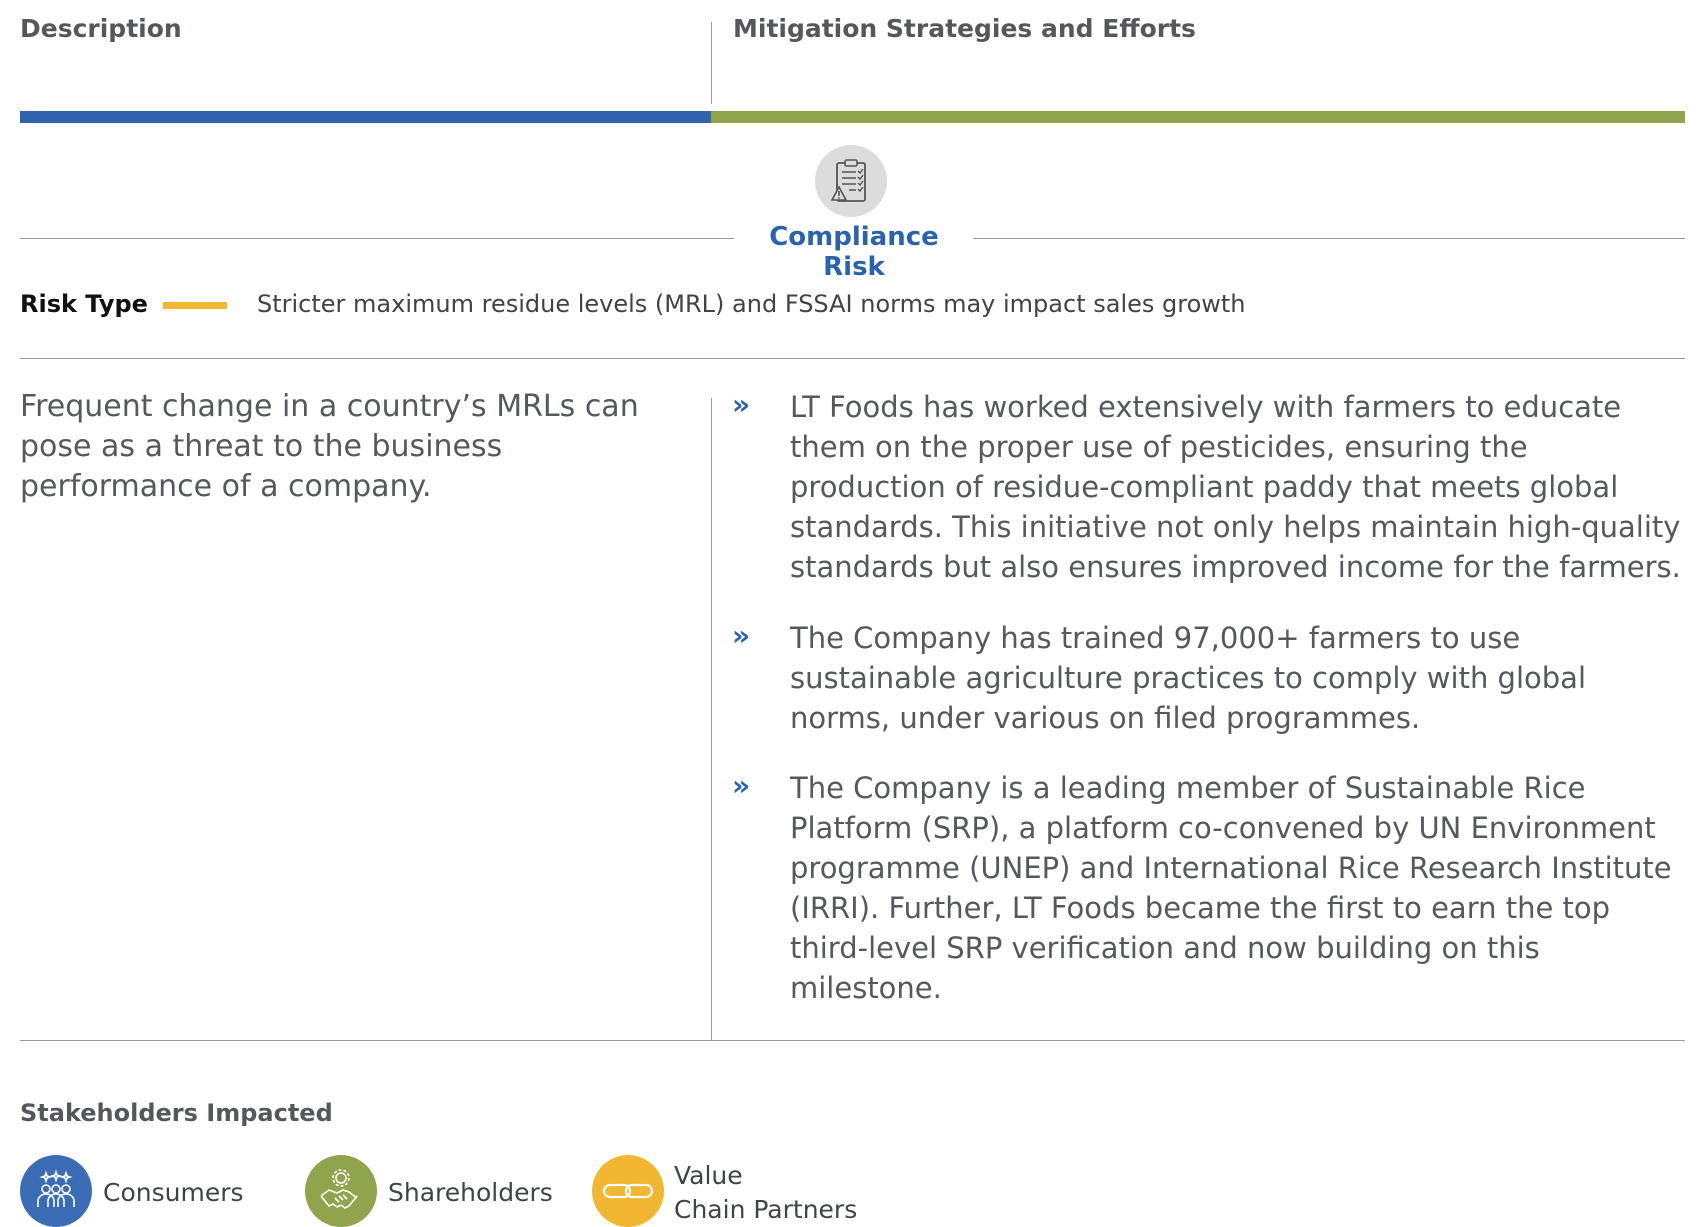 The height and width of the screenshot is (1227, 1700). What do you see at coordinates (1329, 238) in the screenshot?
I see `risk-title-rule-right` at bounding box center [1329, 238].